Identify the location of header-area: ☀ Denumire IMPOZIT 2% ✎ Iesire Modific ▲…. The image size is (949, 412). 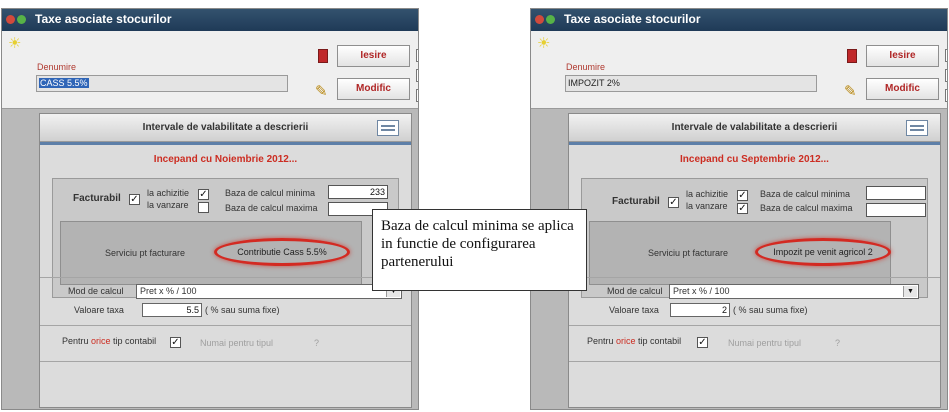
(739, 70).